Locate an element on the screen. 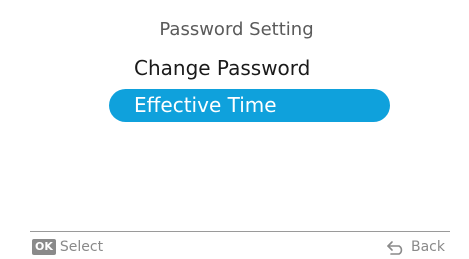 The height and width of the screenshot is (259, 469). page-title: Password Setting is located at coordinates (236, 29).